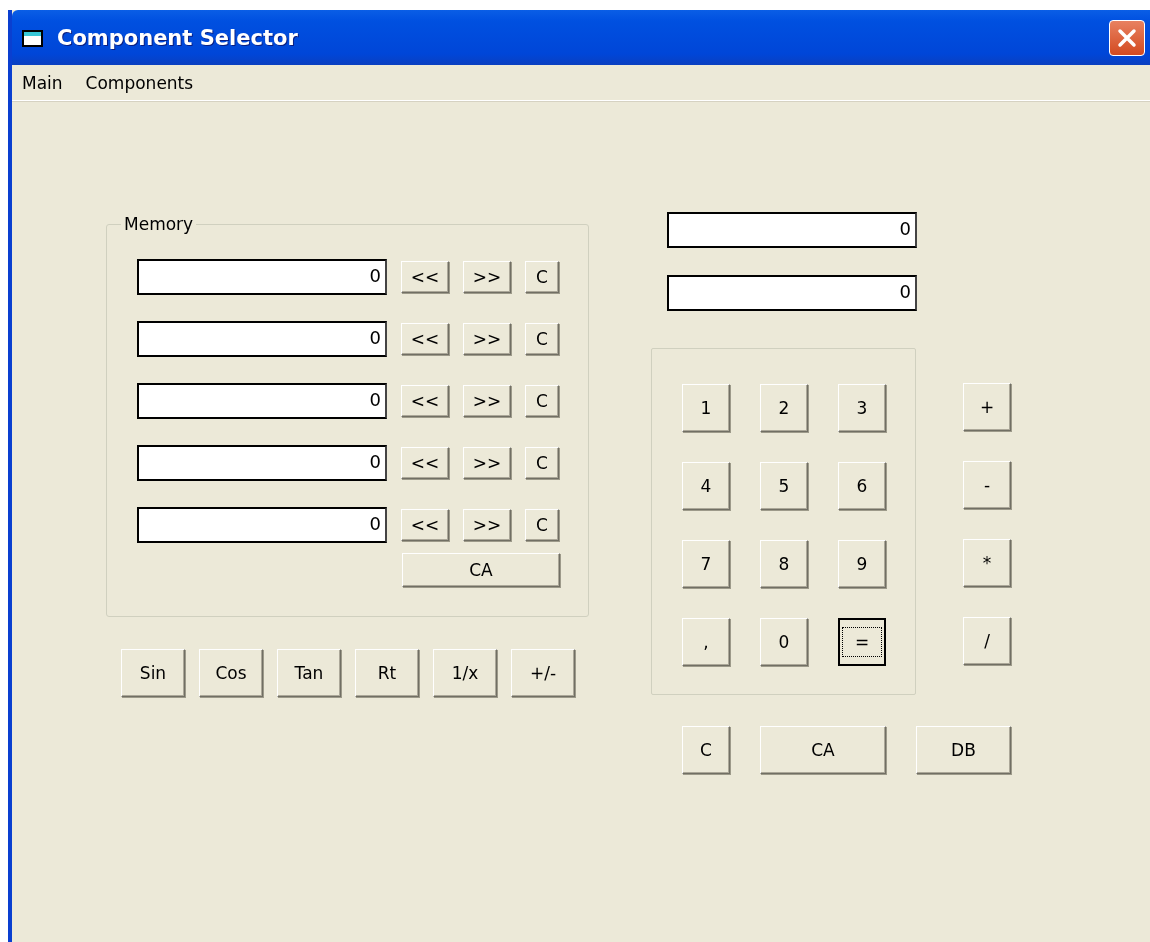 This screenshot has width=1150, height=942. I want to click on clear-all-button: CA, so click(481, 570).